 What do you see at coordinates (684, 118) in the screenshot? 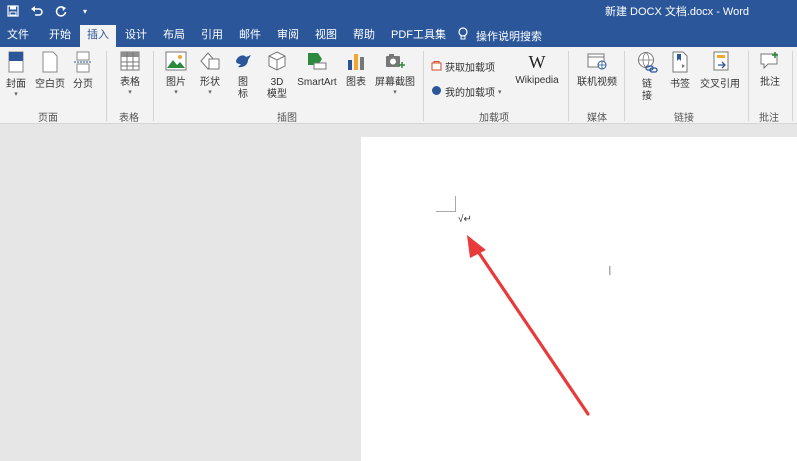
I see `group-label-links: 链接` at bounding box center [684, 118].